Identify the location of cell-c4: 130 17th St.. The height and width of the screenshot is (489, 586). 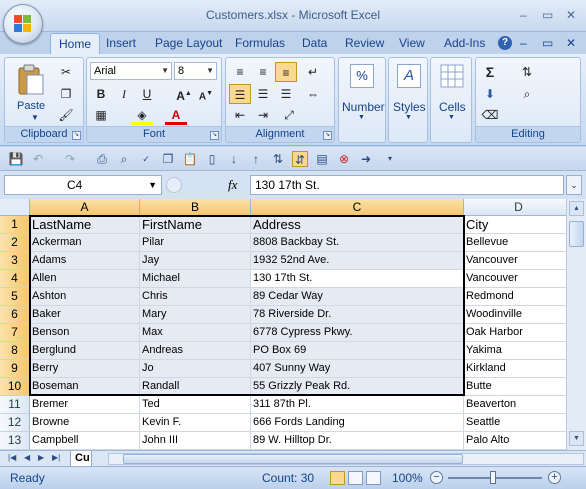
(357, 279).